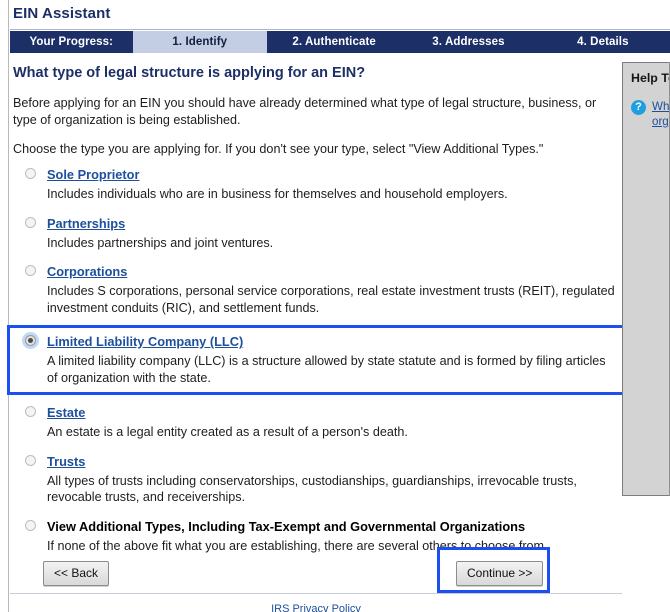 This screenshot has width=670, height=612. I want to click on option-label-limited-liability-company: Limited Liability Company (LLC), so click(145, 341).